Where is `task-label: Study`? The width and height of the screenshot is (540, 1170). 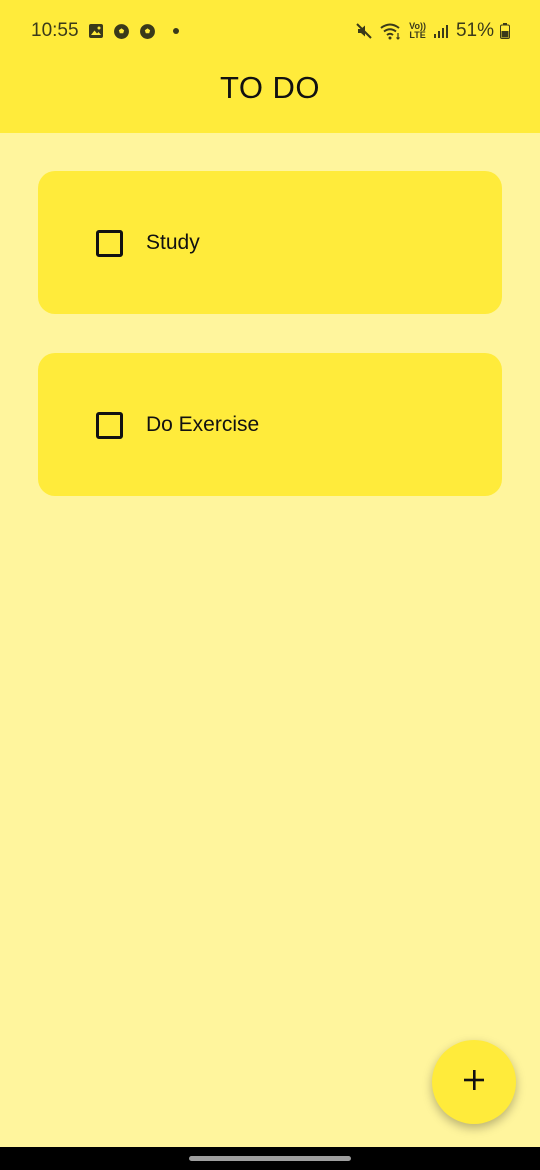
task-label: Study is located at coordinates (173, 242).